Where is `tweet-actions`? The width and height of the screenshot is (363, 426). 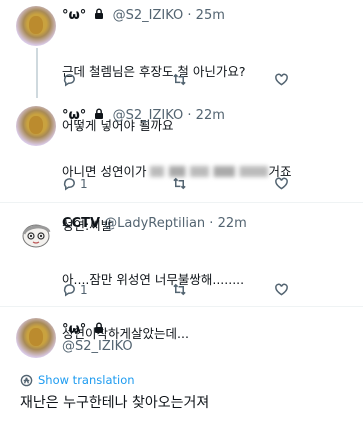 tweet-actions is located at coordinates (182, 80).